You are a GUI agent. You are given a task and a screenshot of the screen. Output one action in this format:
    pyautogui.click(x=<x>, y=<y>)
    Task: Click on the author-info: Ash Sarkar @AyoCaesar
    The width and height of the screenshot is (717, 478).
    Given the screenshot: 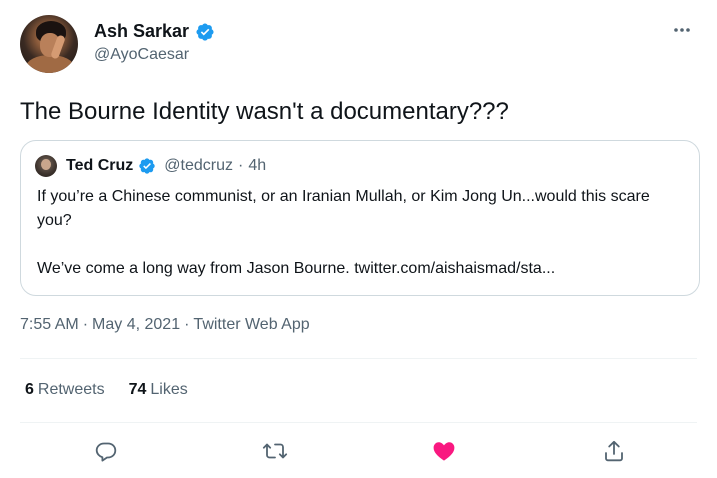 What is the action you would take?
    pyautogui.click(x=154, y=42)
    